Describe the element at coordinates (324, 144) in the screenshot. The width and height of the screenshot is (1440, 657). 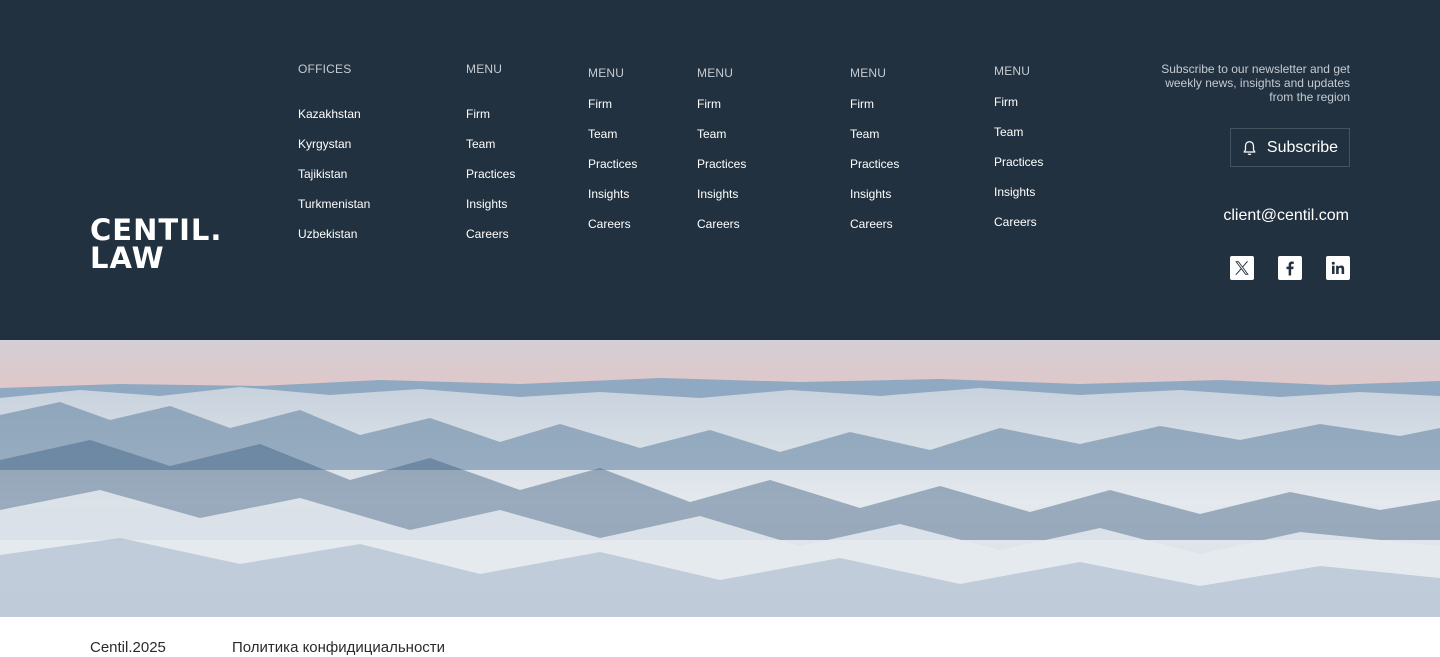
I see `office-link-kyrgystan: Kyrgystan` at that location.